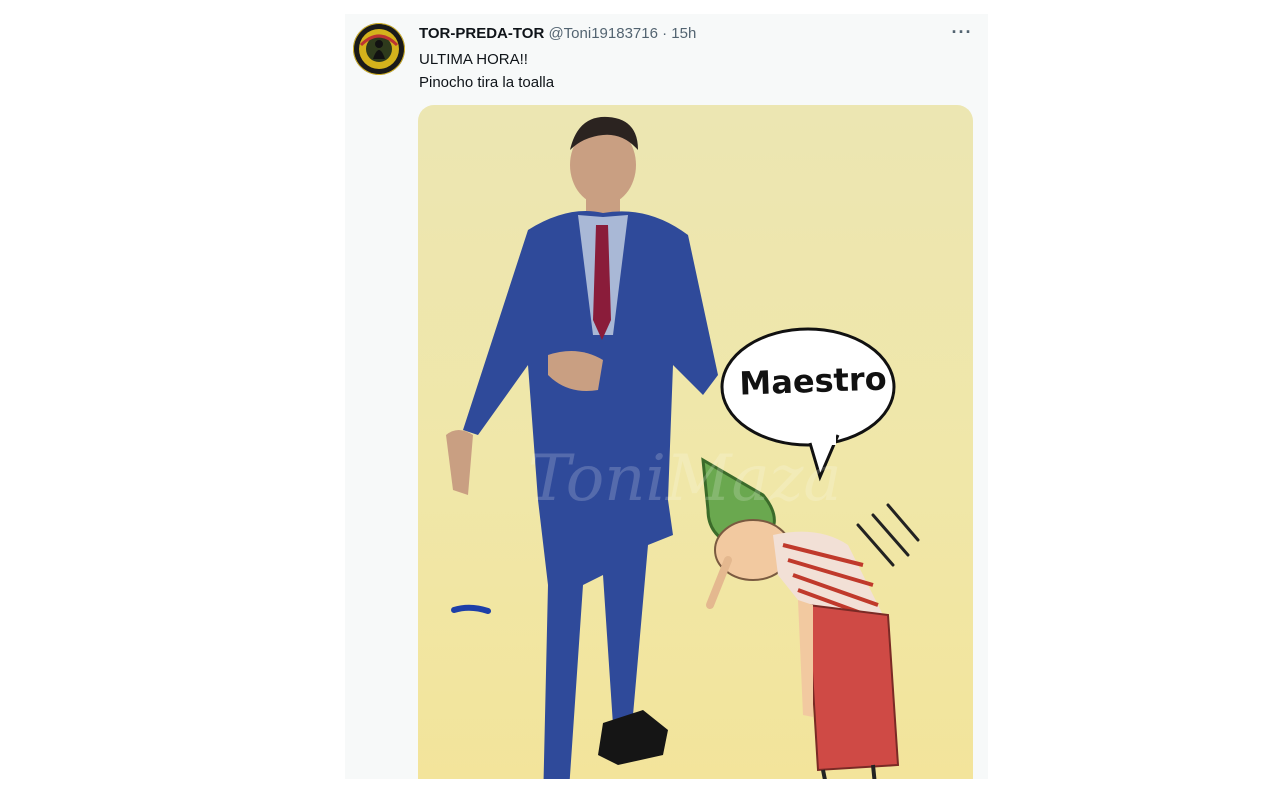 This screenshot has height=793, width=1280. What do you see at coordinates (473, 59) in the screenshot?
I see `tweet-text-line: ULTIMA HORA!!` at bounding box center [473, 59].